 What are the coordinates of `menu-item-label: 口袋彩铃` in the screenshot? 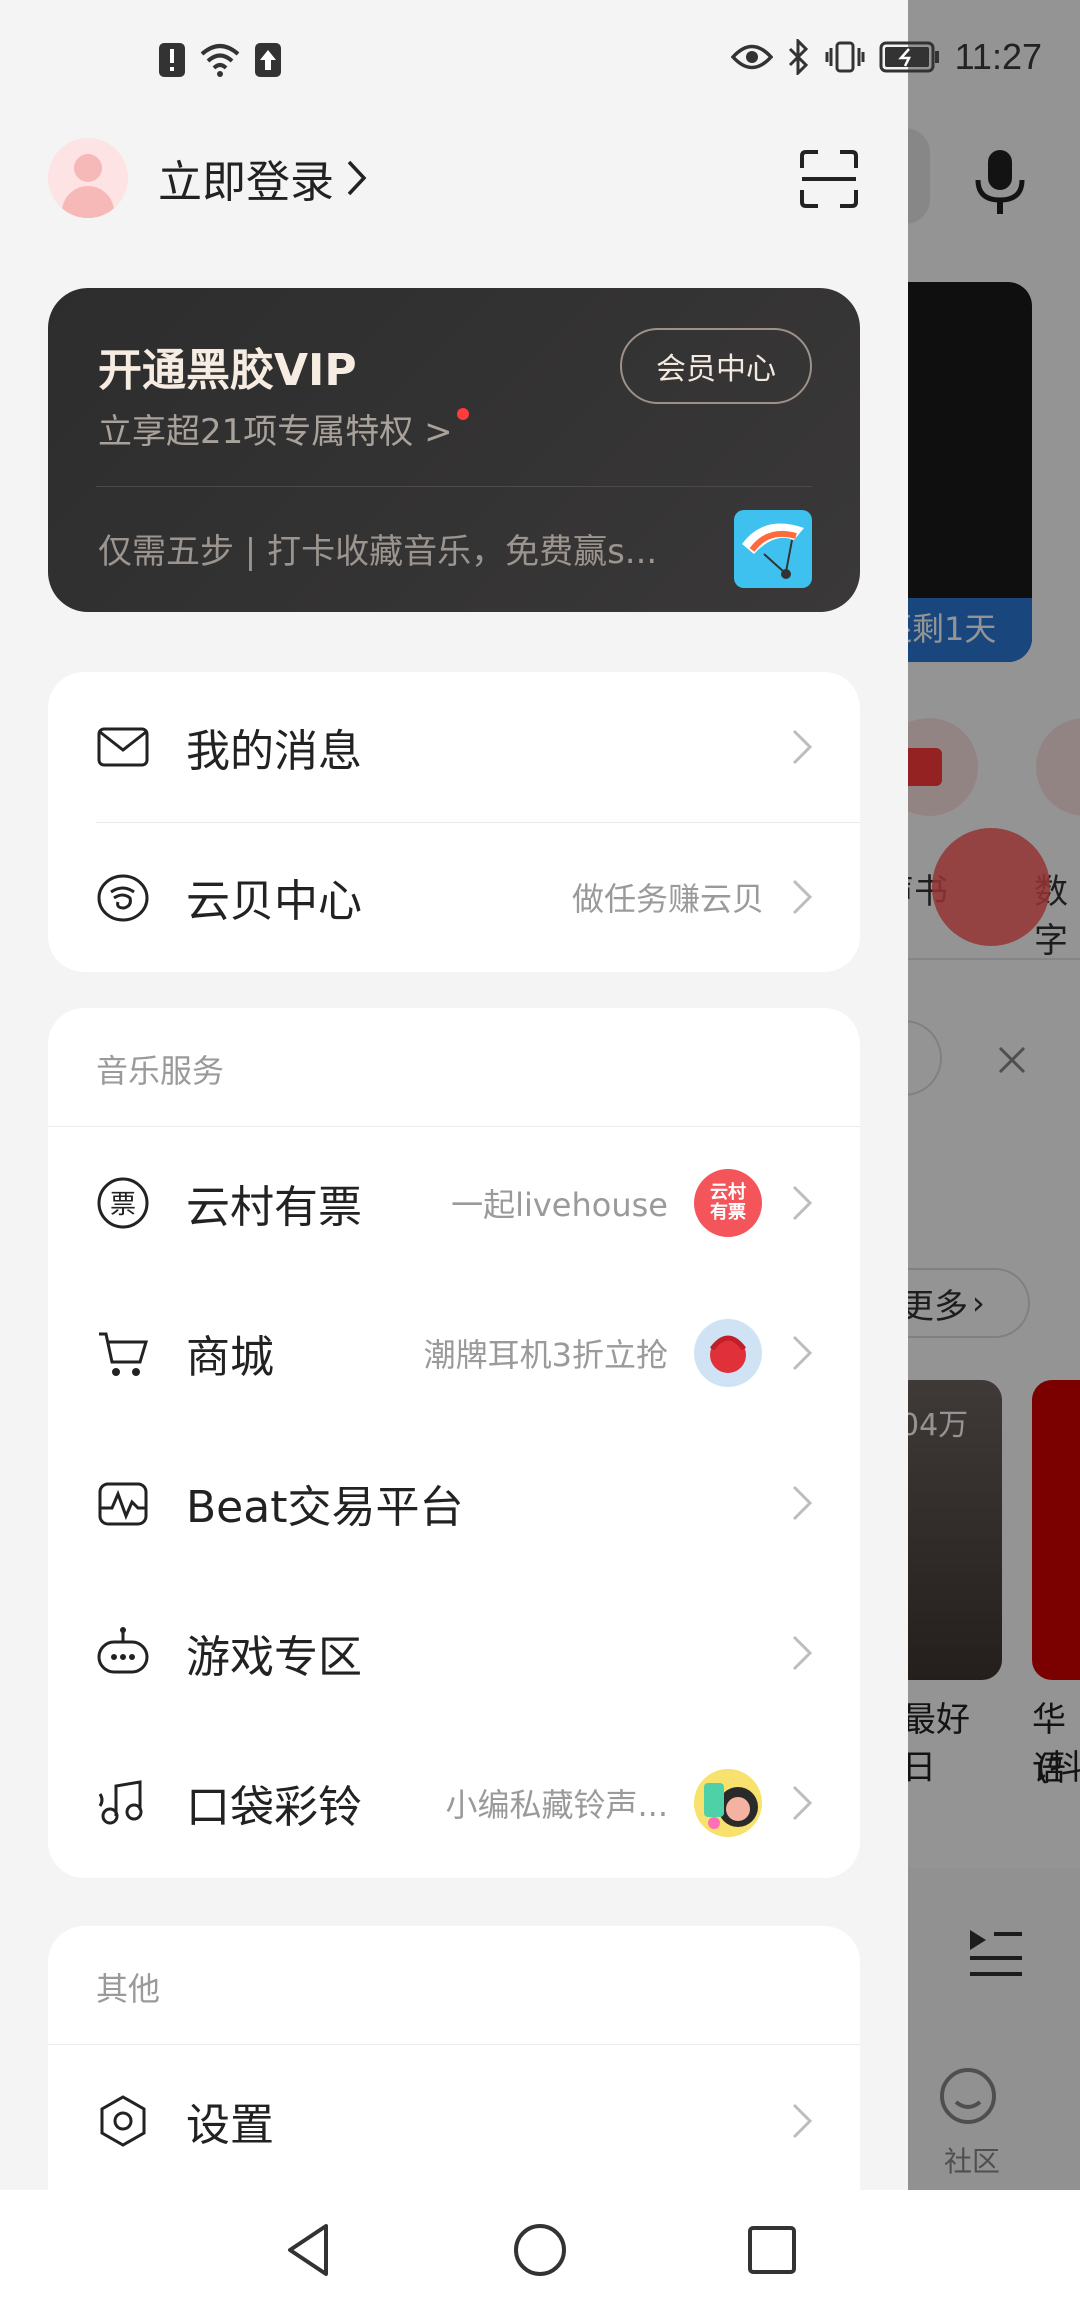 It's located at (274, 1807).